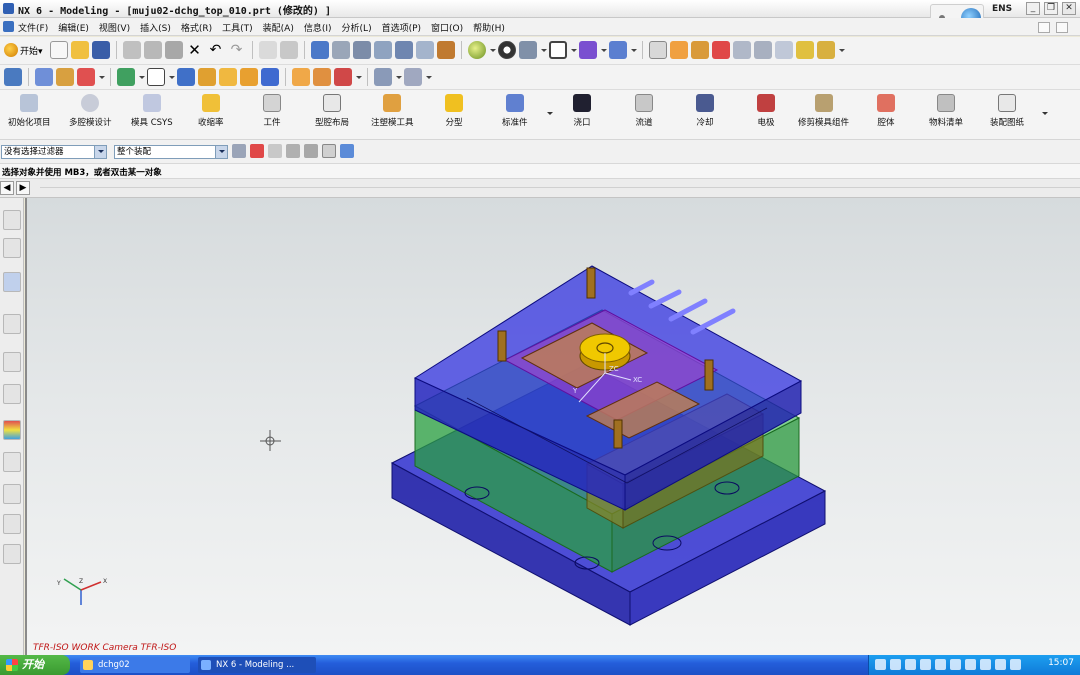 The width and height of the screenshot is (1080, 675). I want to click on datum-plane-icon, so click(126, 77).